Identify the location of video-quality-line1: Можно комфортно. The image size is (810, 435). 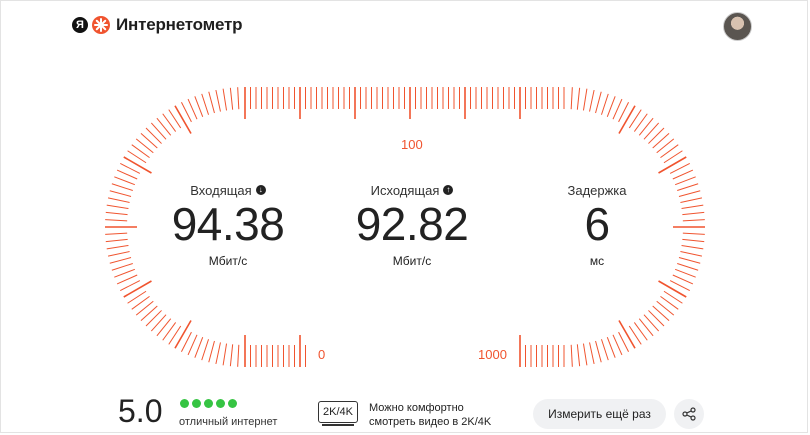
(416, 408).